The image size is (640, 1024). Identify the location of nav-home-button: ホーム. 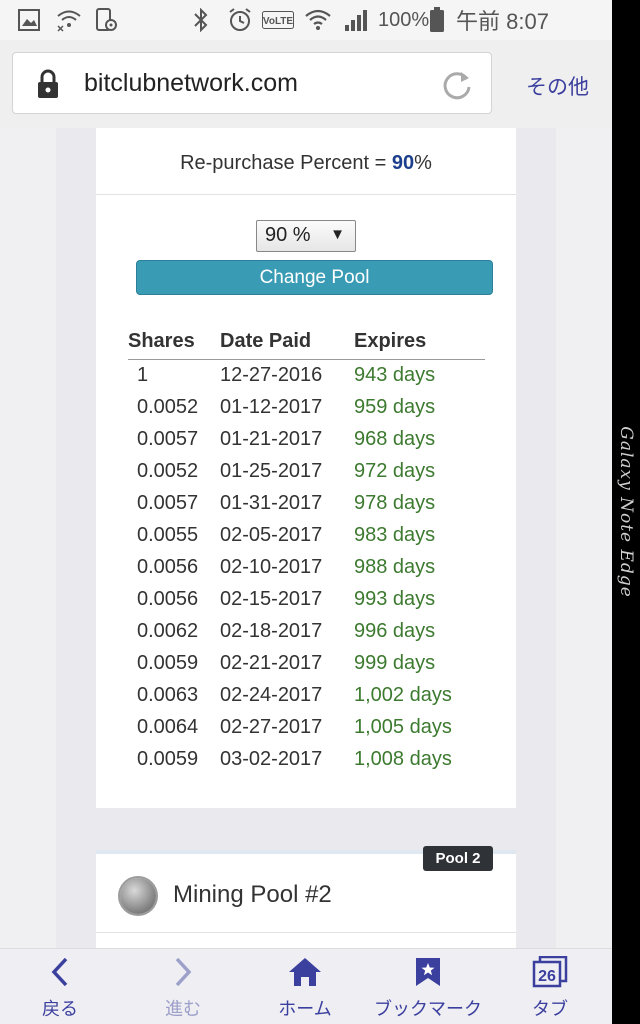
(305, 986).